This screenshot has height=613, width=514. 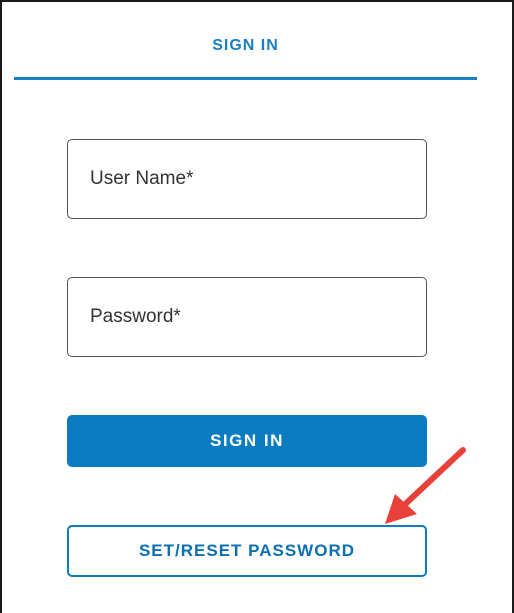 I want to click on set-reset-password-button: SET/RESET PASSWORD, so click(x=247, y=551).